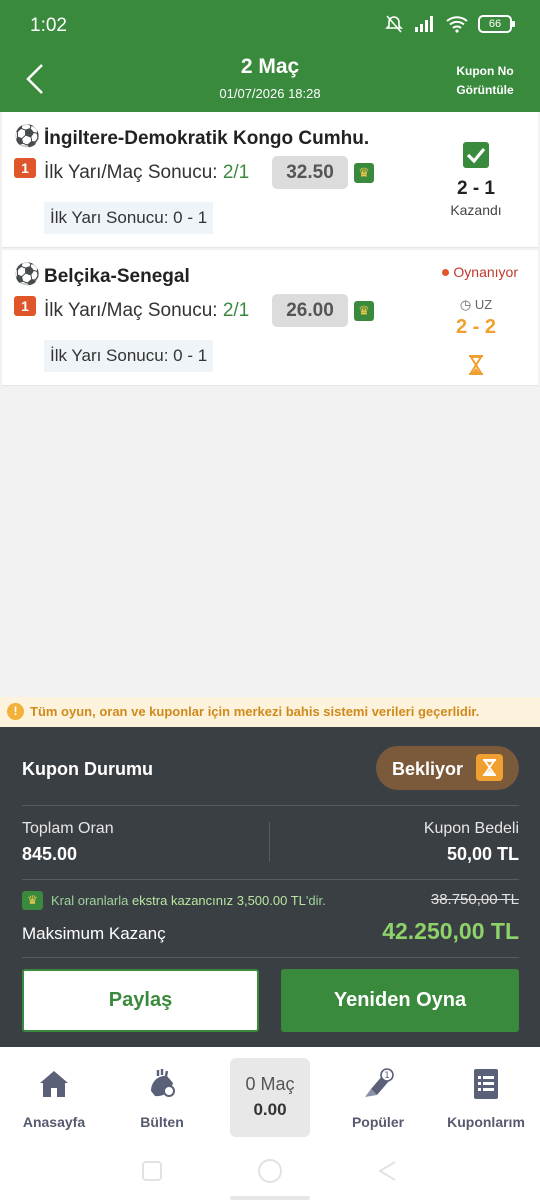 The height and width of the screenshot is (1200, 540). What do you see at coordinates (207, 138) in the screenshot?
I see `match-name: İngiltere-Demokratik Kongo Cumhu.` at bounding box center [207, 138].